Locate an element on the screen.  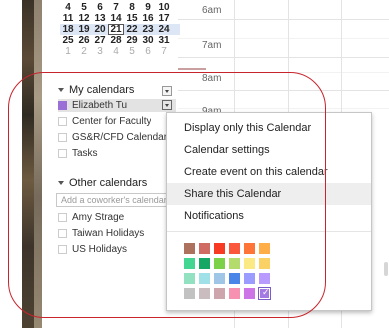
color-swatch-option: ✓ is located at coordinates (264, 293).